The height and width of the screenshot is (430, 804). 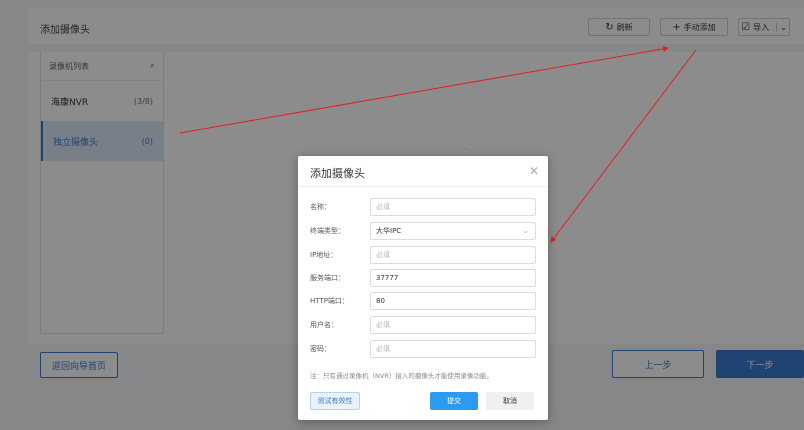 What do you see at coordinates (327, 278) in the screenshot?
I see `field-label: 服务端口：` at bounding box center [327, 278].